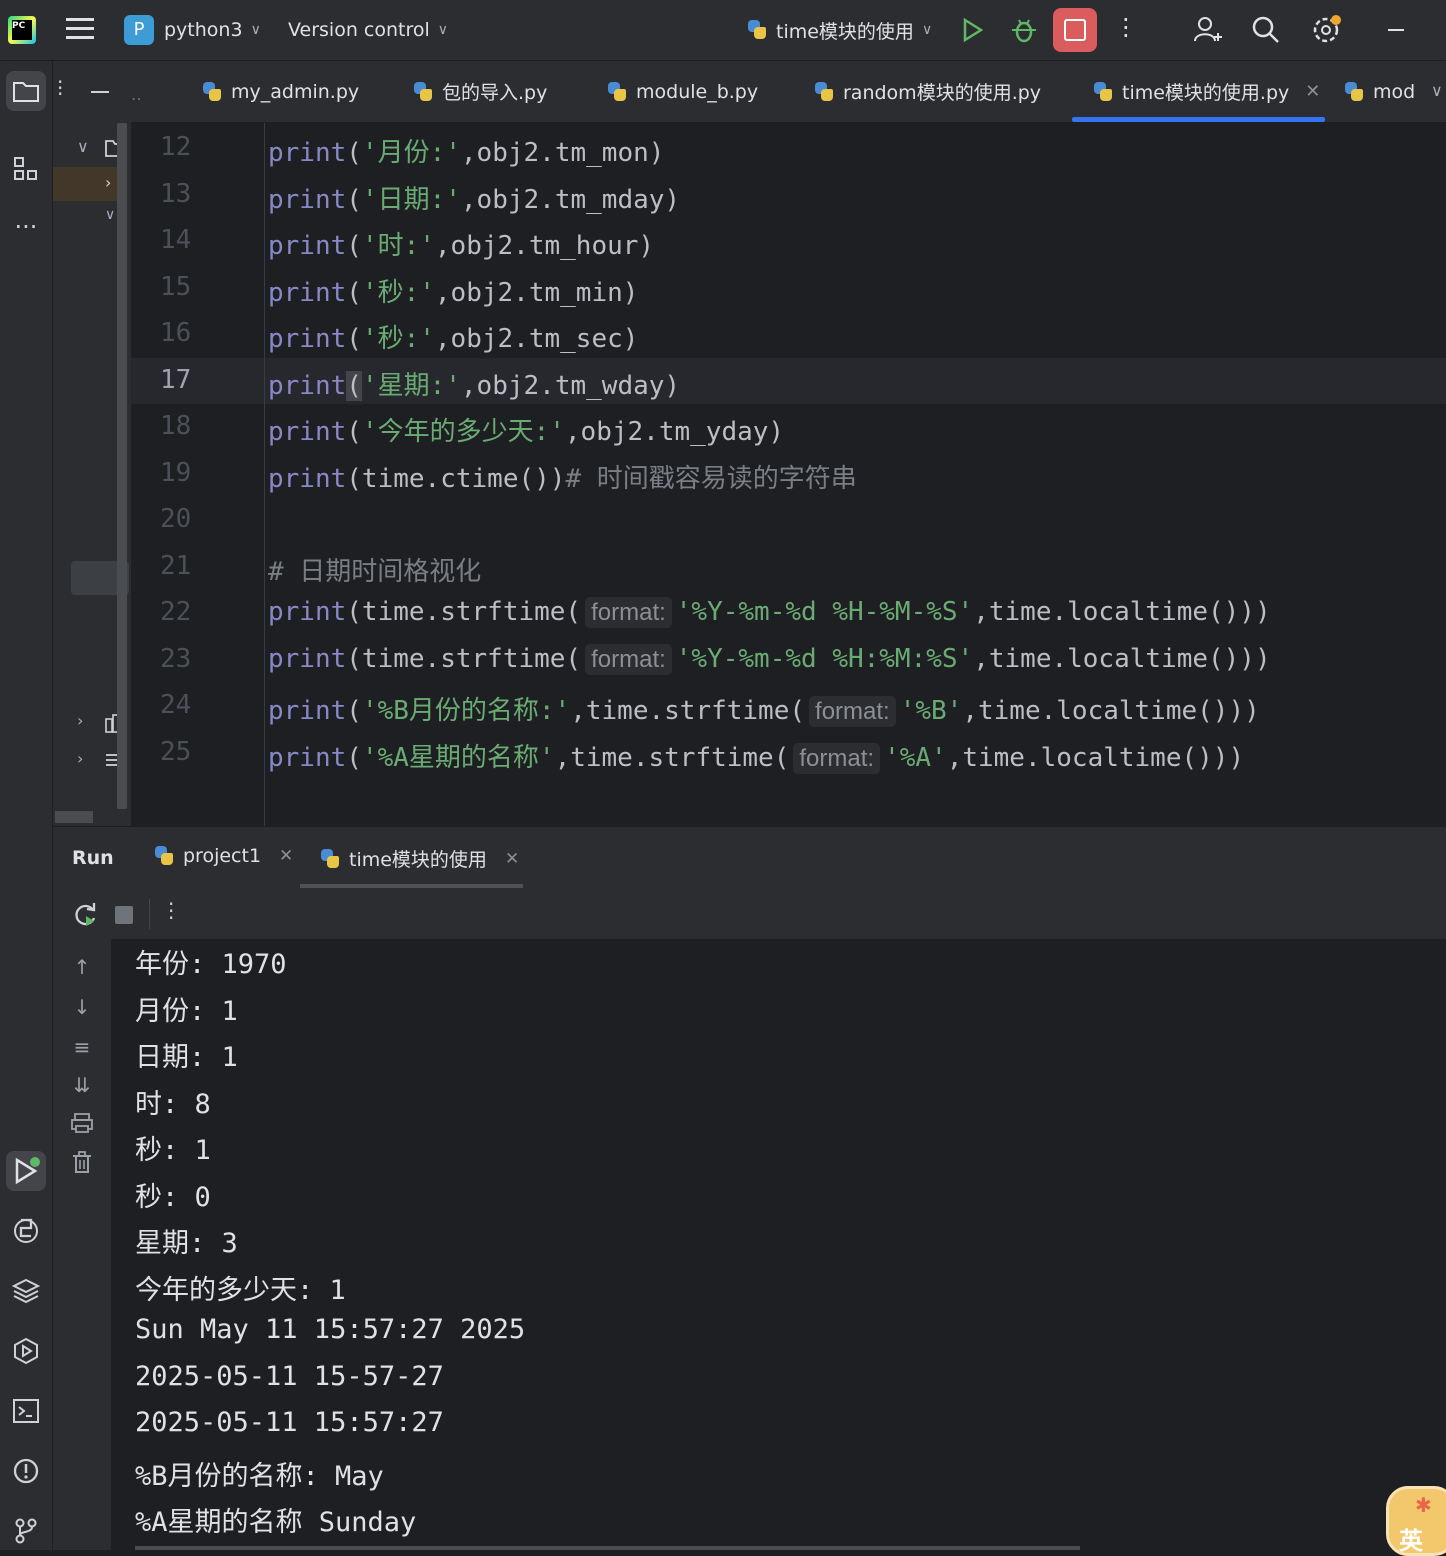 The width and height of the screenshot is (1446, 1556). What do you see at coordinates (280, 91) in the screenshot?
I see `tab-my-admin: my_admin.py` at bounding box center [280, 91].